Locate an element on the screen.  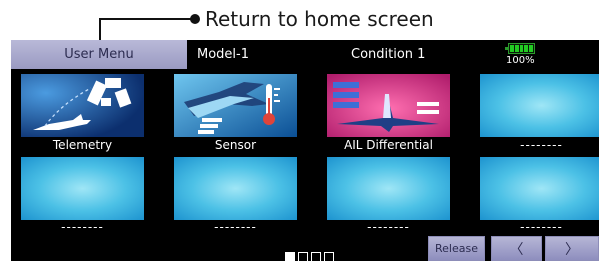
user-menu-home-button: User Menu is located at coordinates (99, 54).